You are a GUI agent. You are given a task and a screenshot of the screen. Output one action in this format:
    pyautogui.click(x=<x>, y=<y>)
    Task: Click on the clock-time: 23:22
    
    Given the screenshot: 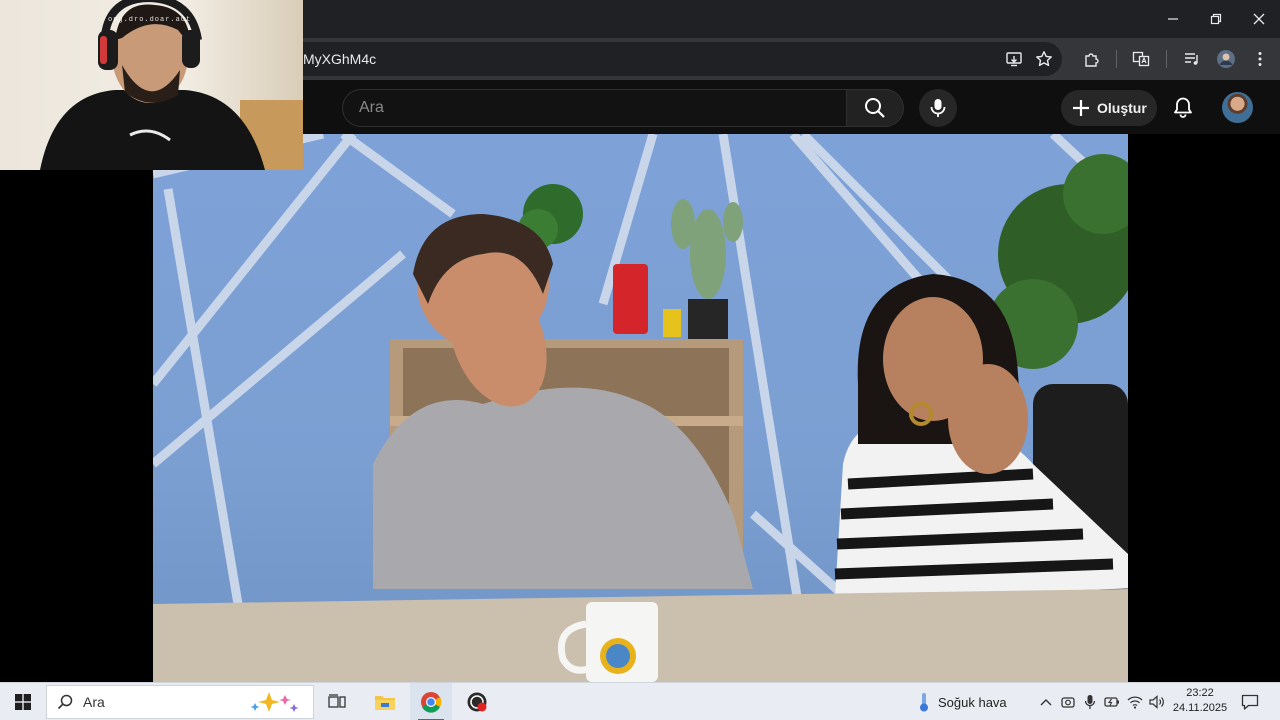 What is the action you would take?
    pyautogui.click(x=1200, y=693)
    